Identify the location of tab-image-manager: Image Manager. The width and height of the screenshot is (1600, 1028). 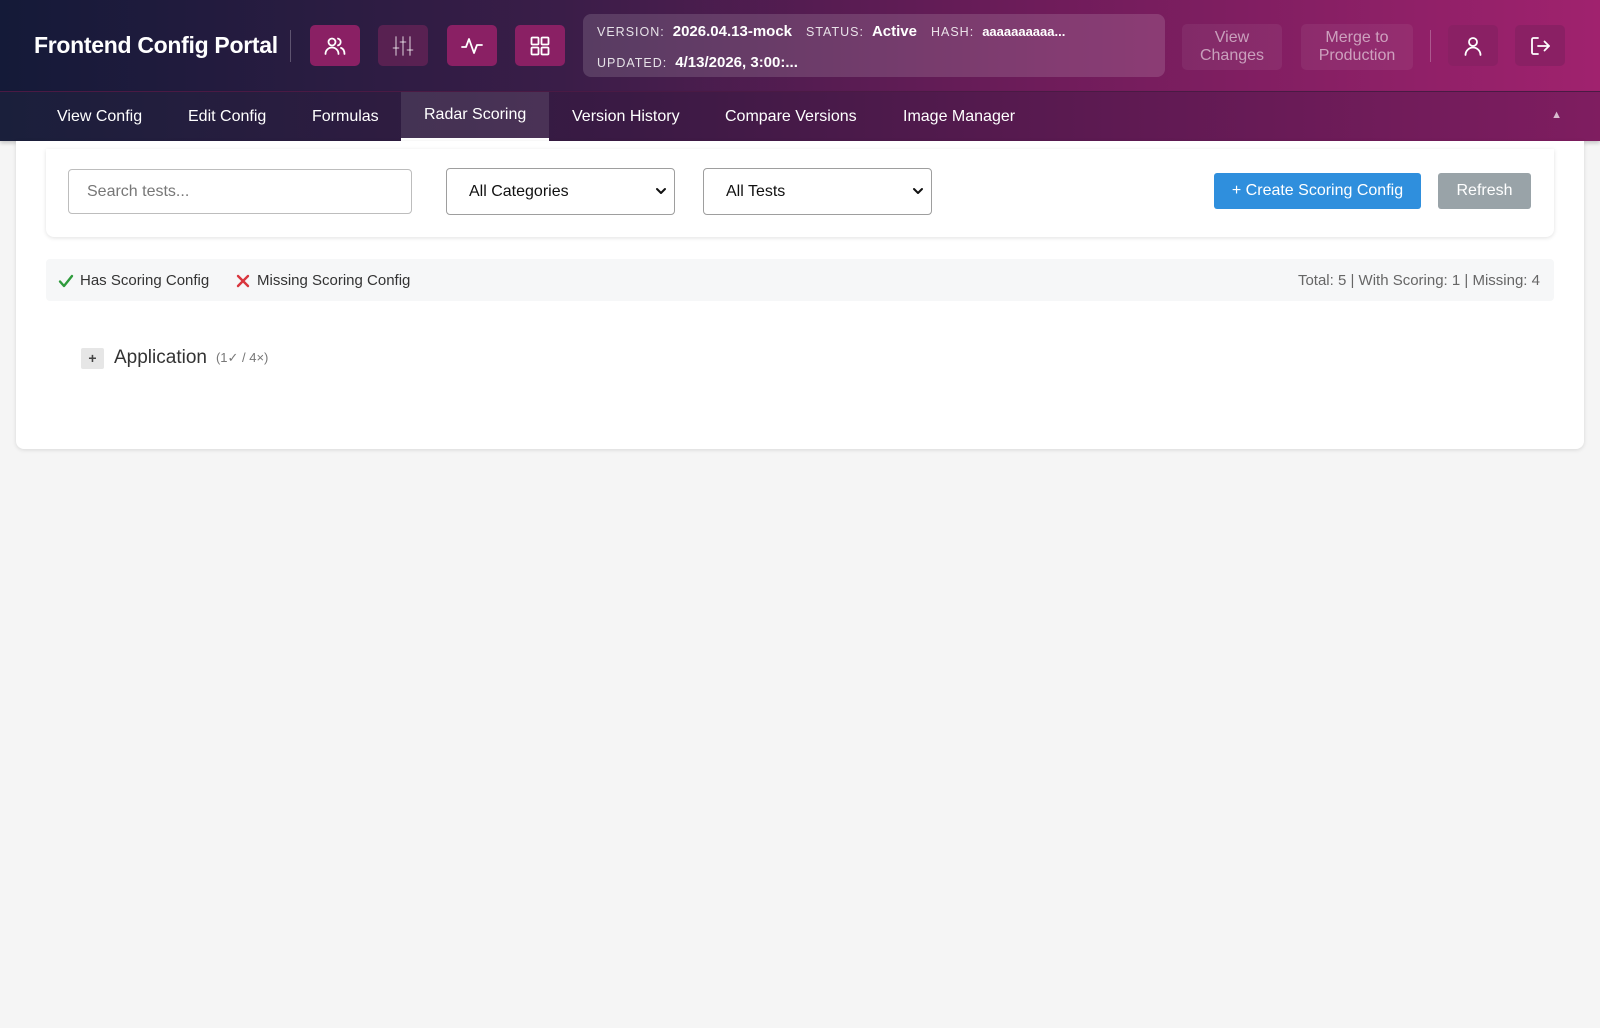
(959, 116).